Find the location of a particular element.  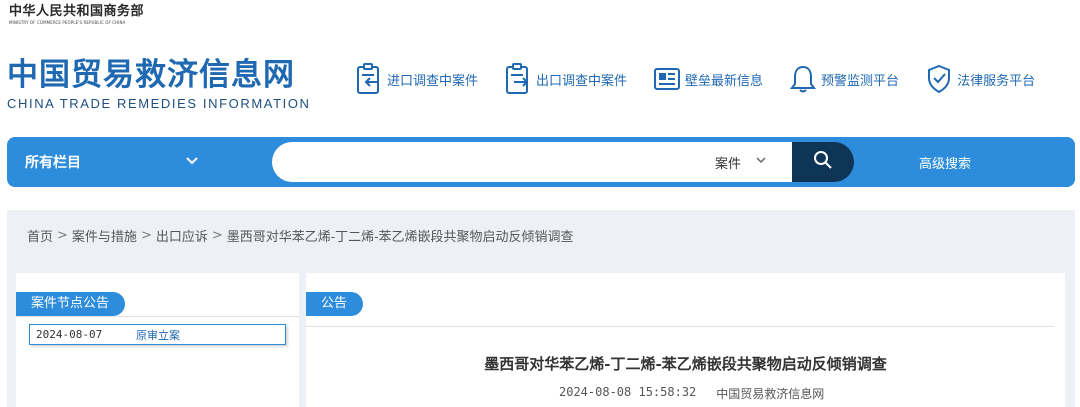

article-title: 墨西哥对华苯乙烯-丁二烯-苯乙烯嵌段共聚物启动反倾销调查 is located at coordinates (685, 364).